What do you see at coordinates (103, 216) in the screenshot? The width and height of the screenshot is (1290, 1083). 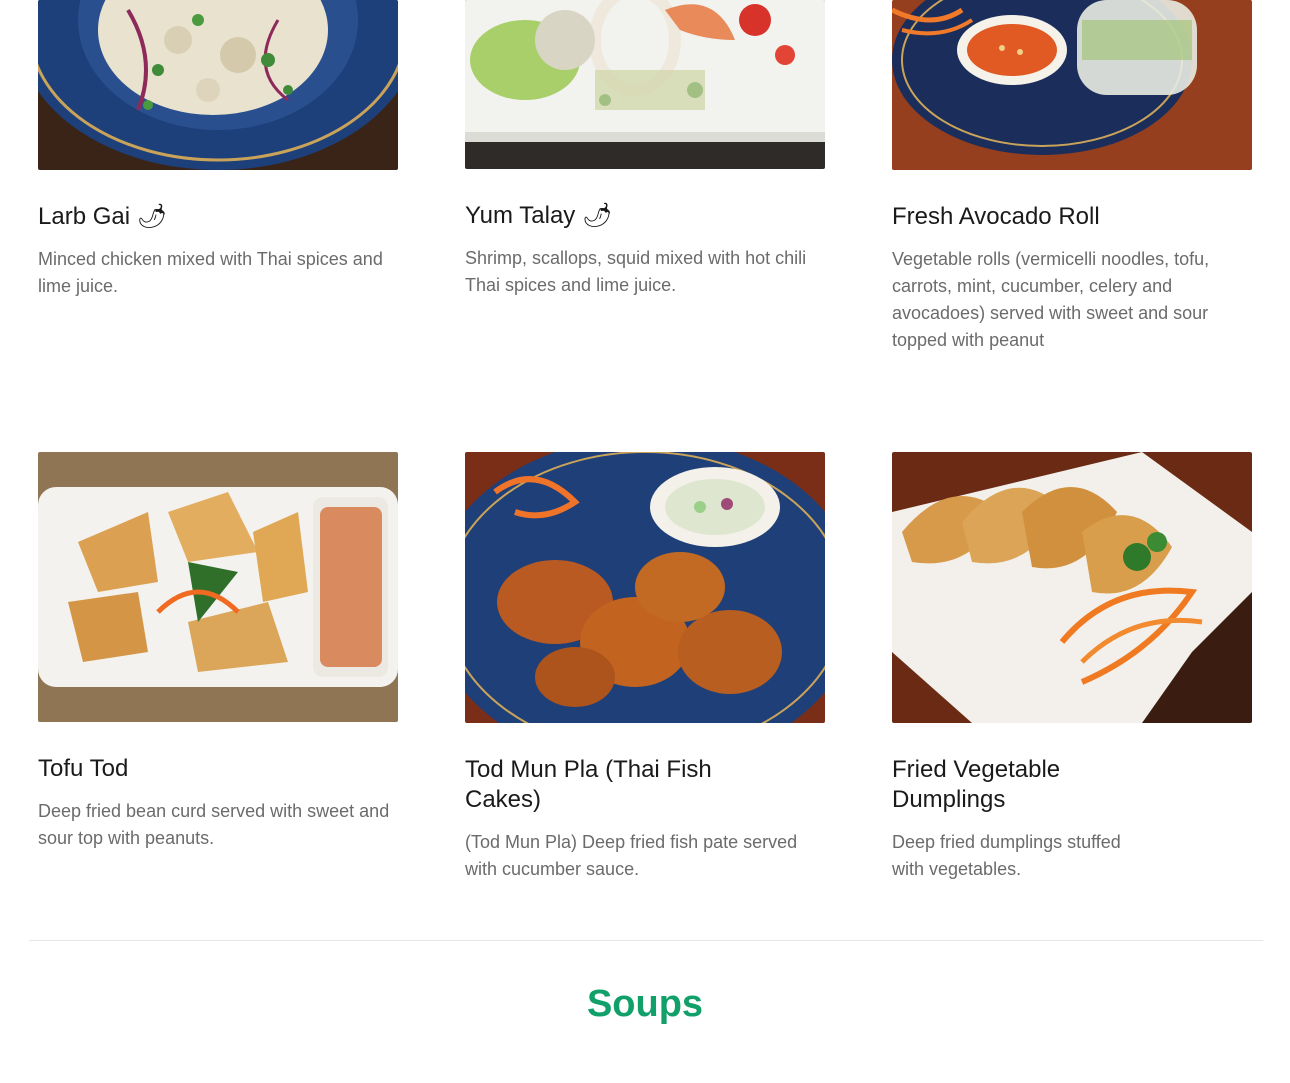 I see `menu-item-title: Larb Gai 🌶` at bounding box center [103, 216].